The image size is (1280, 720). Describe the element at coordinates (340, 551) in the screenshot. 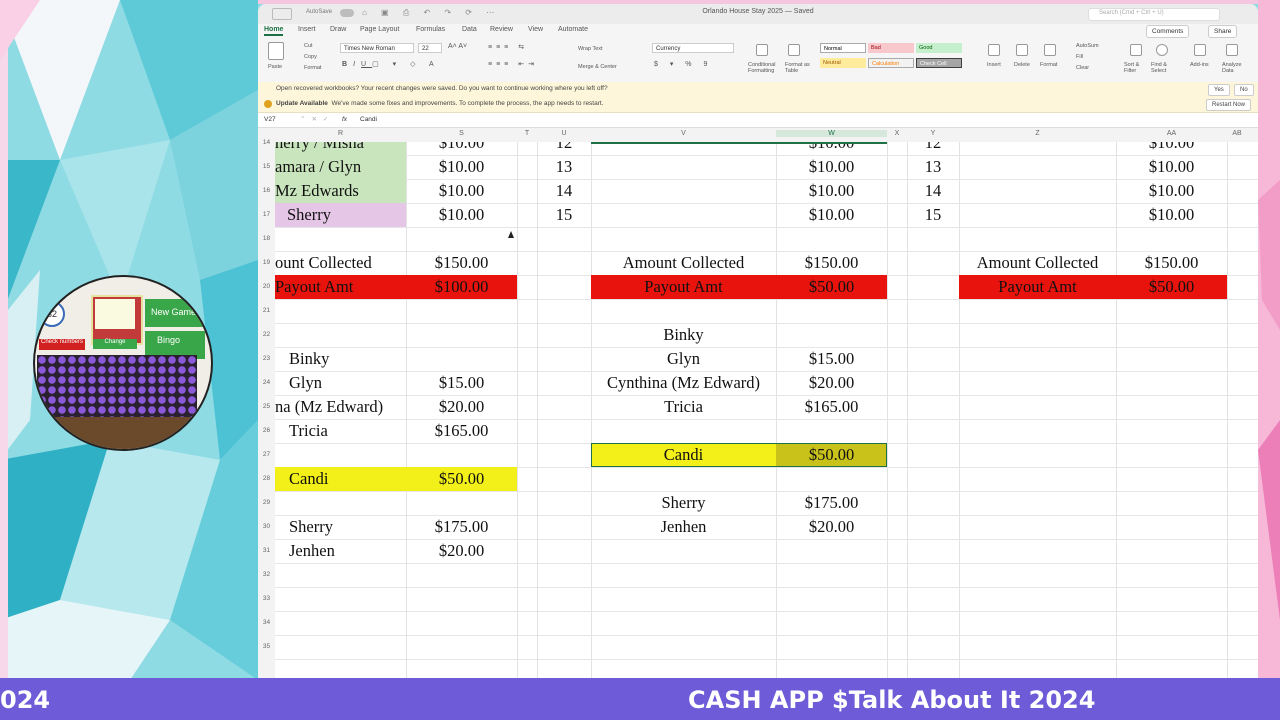

I see `cell-r31: Jenhen` at that location.